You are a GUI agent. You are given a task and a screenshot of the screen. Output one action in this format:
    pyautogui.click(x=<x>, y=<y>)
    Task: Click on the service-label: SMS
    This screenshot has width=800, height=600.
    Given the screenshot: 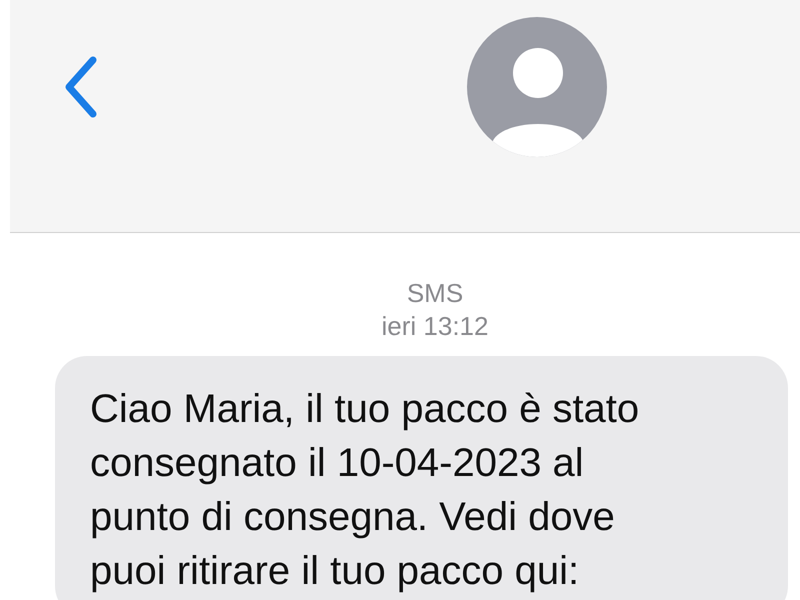 What is the action you would take?
    pyautogui.click(x=435, y=293)
    